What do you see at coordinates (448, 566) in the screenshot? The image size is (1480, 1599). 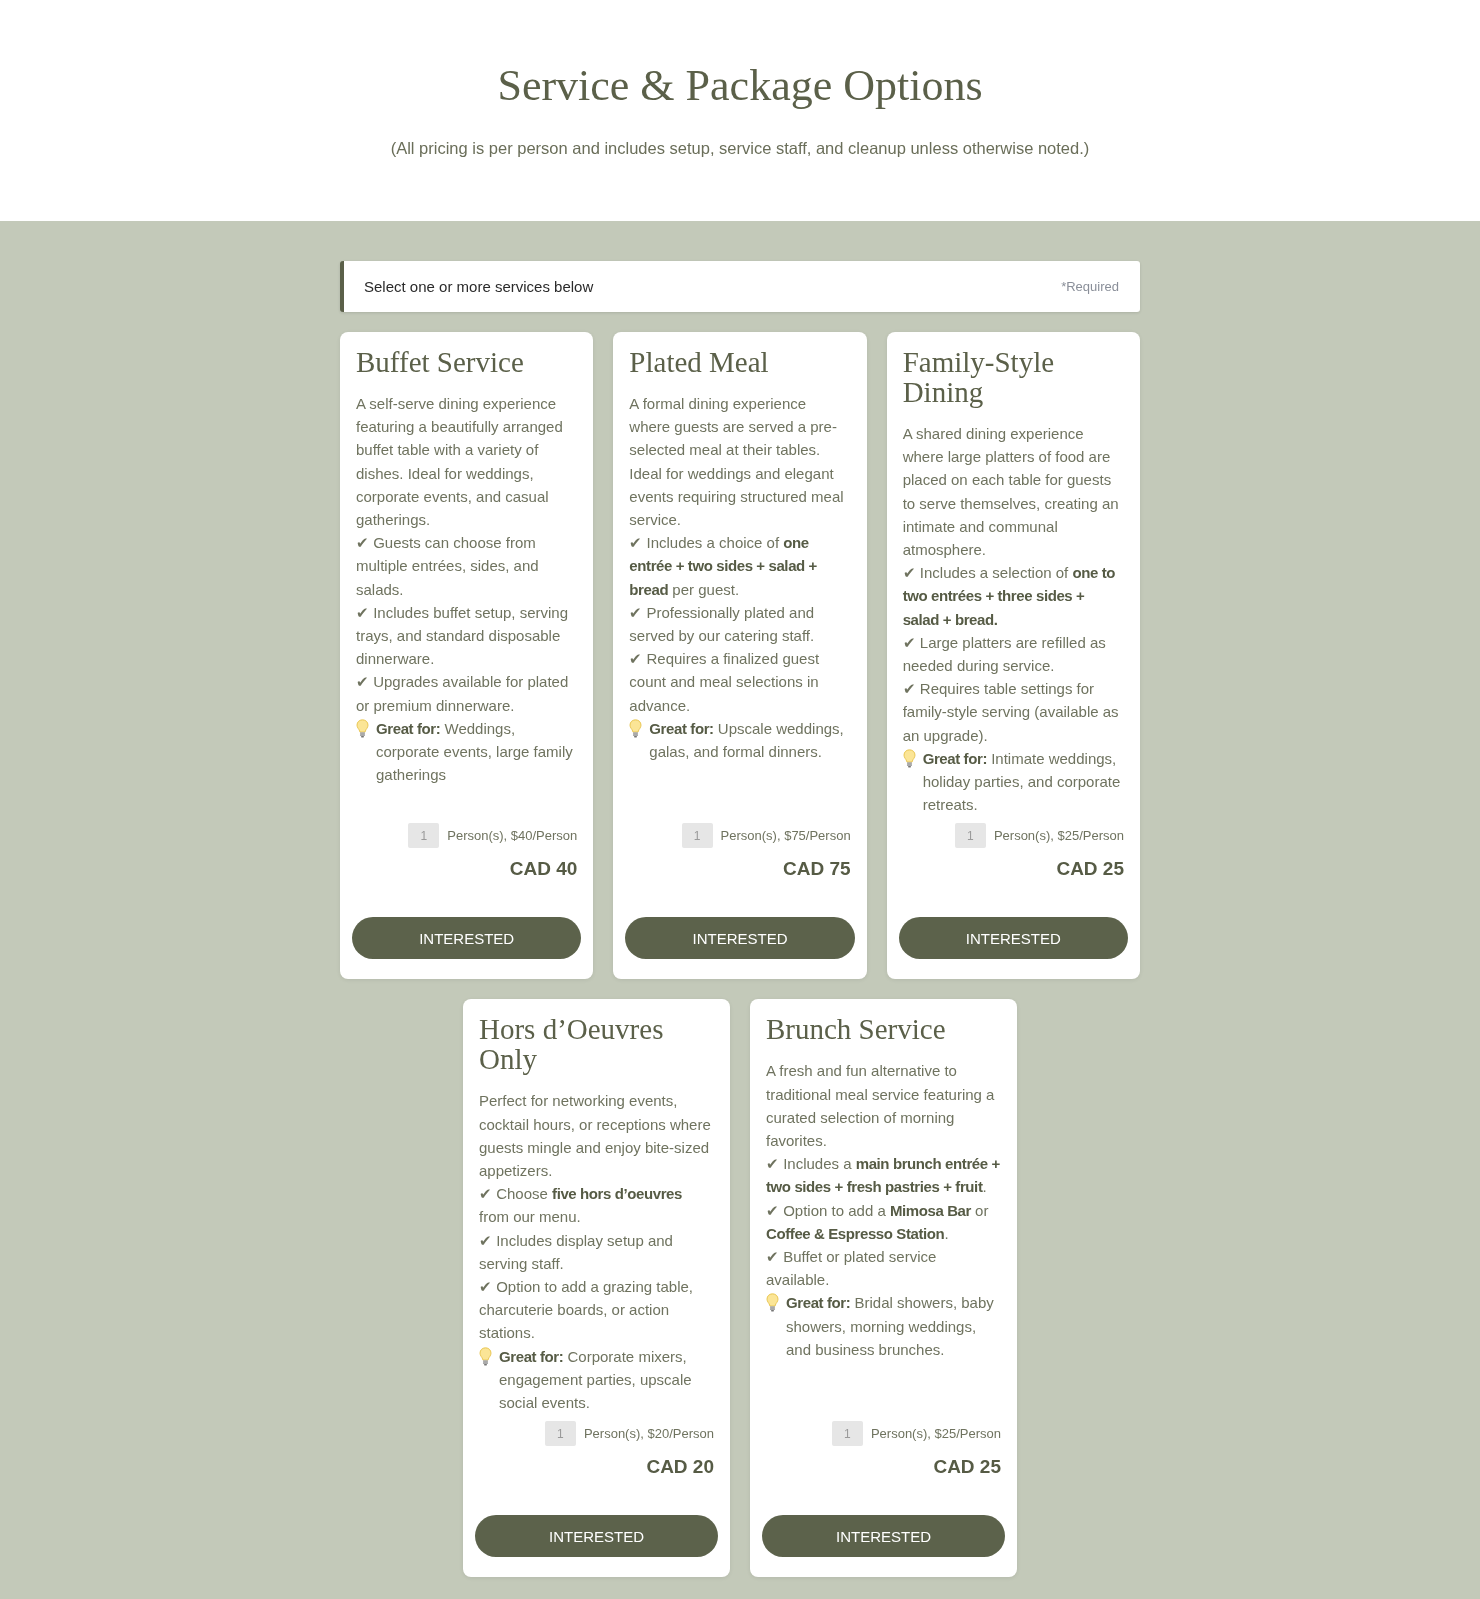 I see `feature-text: ✔ Guests can choose from multiple entrées, sides, and salads.` at bounding box center [448, 566].